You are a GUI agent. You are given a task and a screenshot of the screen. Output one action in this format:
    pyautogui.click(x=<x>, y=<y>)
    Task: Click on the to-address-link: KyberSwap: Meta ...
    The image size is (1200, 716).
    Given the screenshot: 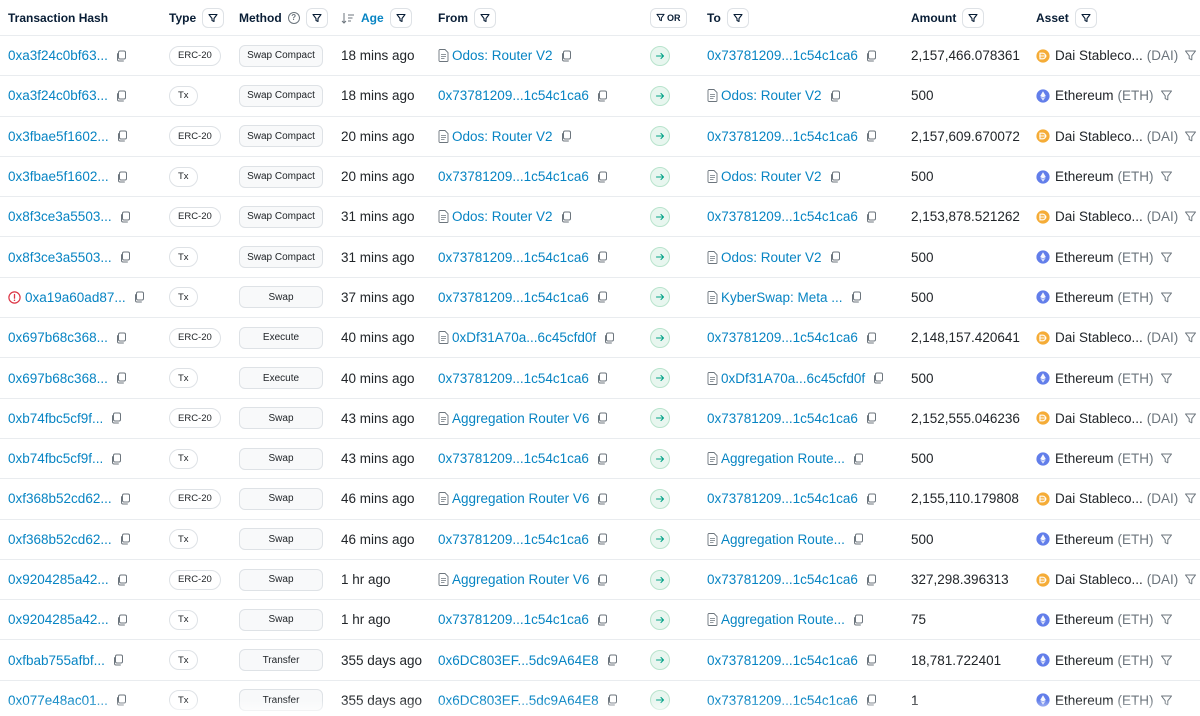 What is the action you would take?
    pyautogui.click(x=782, y=297)
    